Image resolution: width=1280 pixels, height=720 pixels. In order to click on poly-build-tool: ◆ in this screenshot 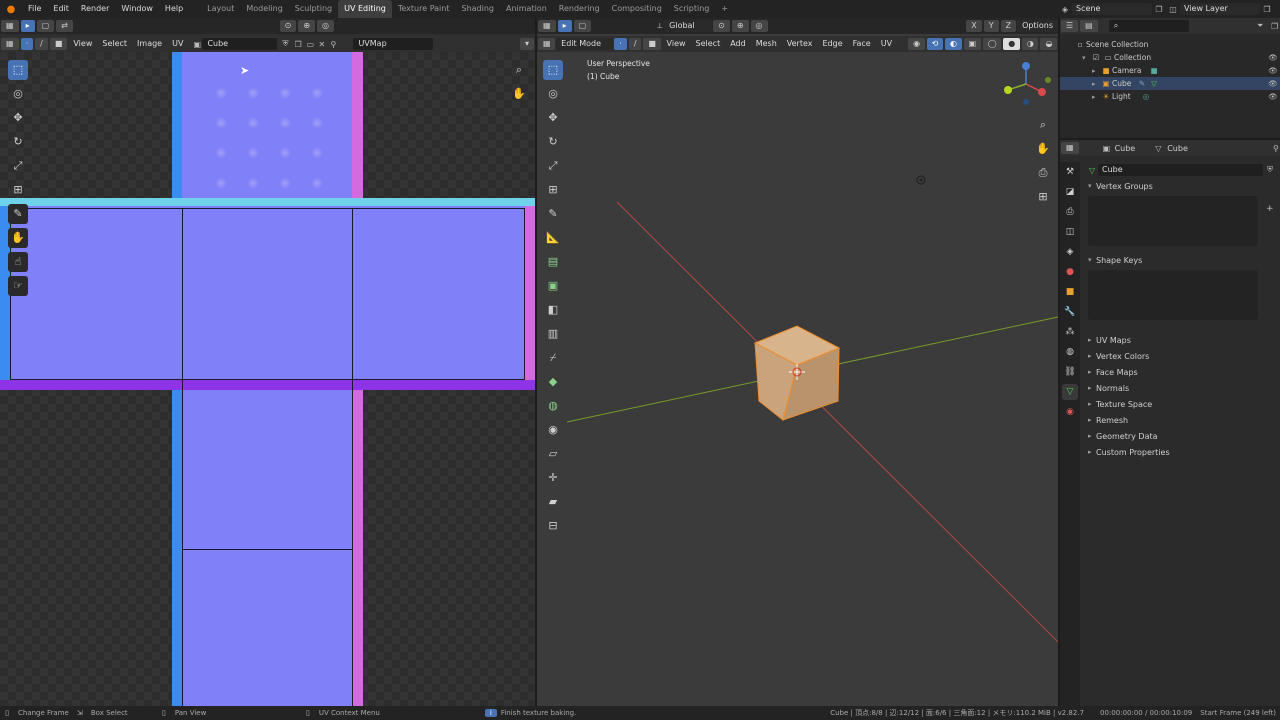, I will do `click(553, 382)`.